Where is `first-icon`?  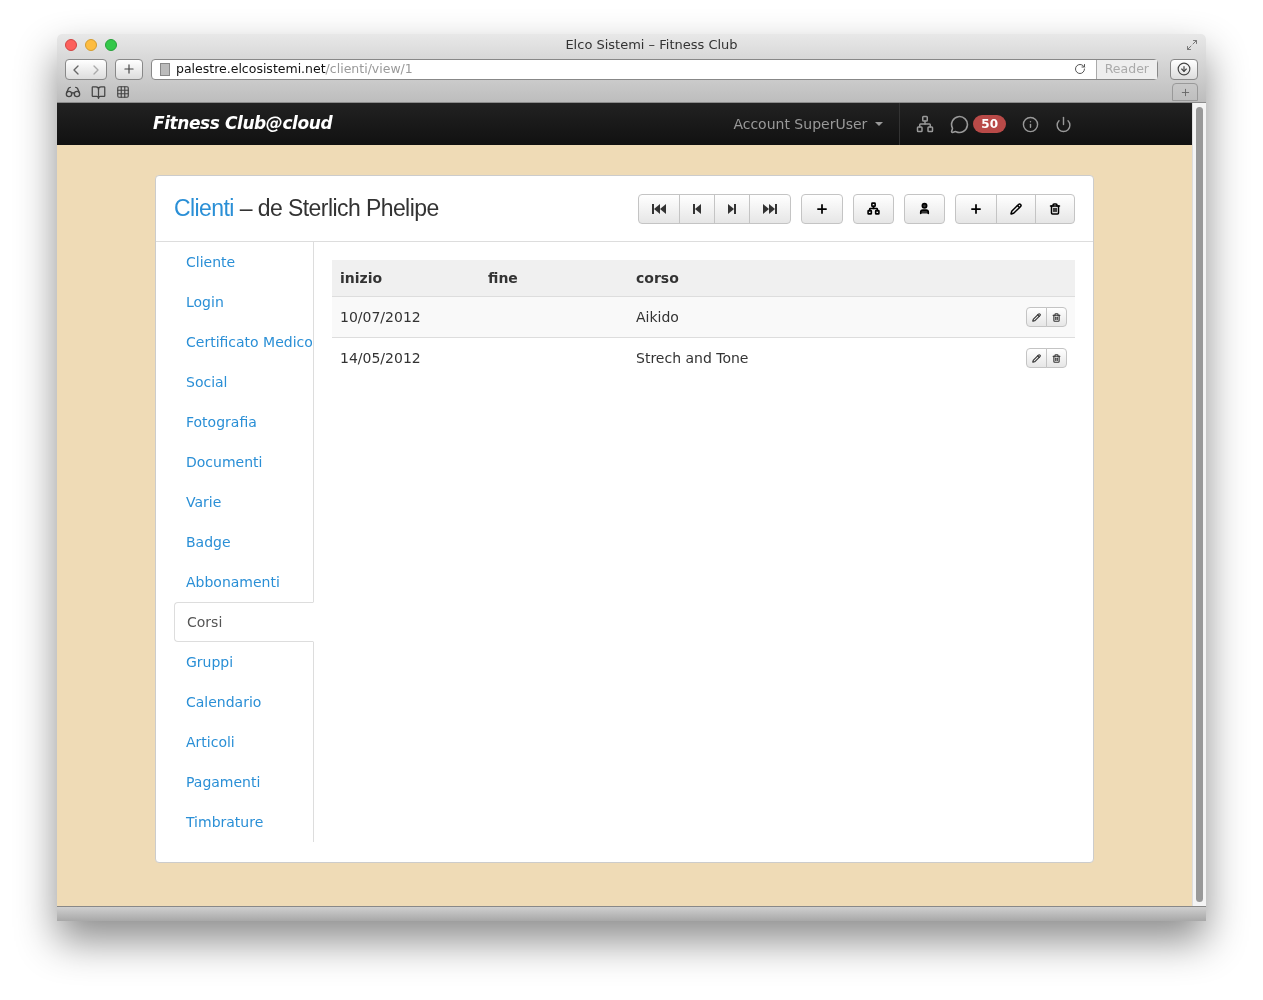
first-icon is located at coordinates (659, 208).